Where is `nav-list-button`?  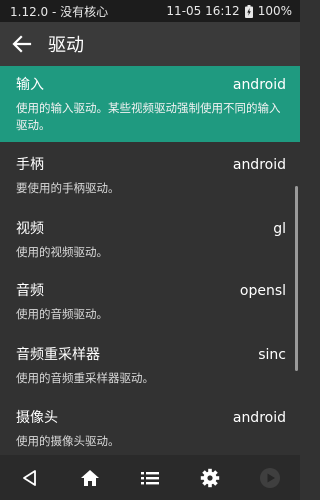 nav-list-button is located at coordinates (150, 478).